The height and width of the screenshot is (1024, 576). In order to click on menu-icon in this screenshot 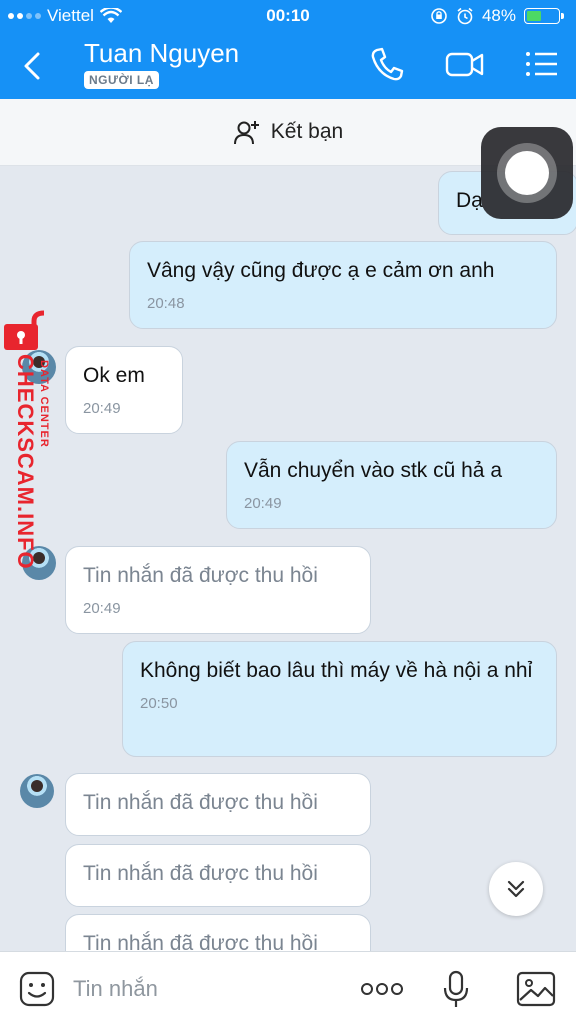, I will do `click(542, 64)`.